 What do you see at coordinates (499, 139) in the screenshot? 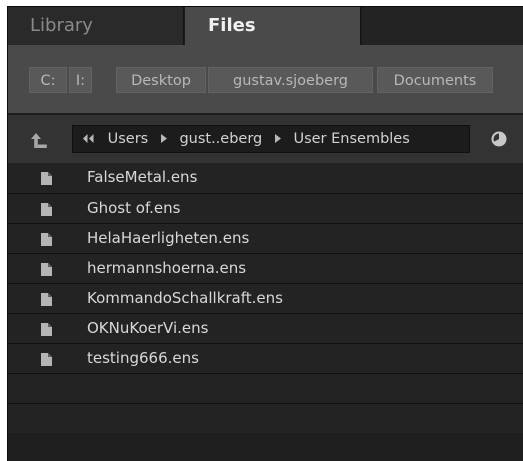
I see `clock-icon` at bounding box center [499, 139].